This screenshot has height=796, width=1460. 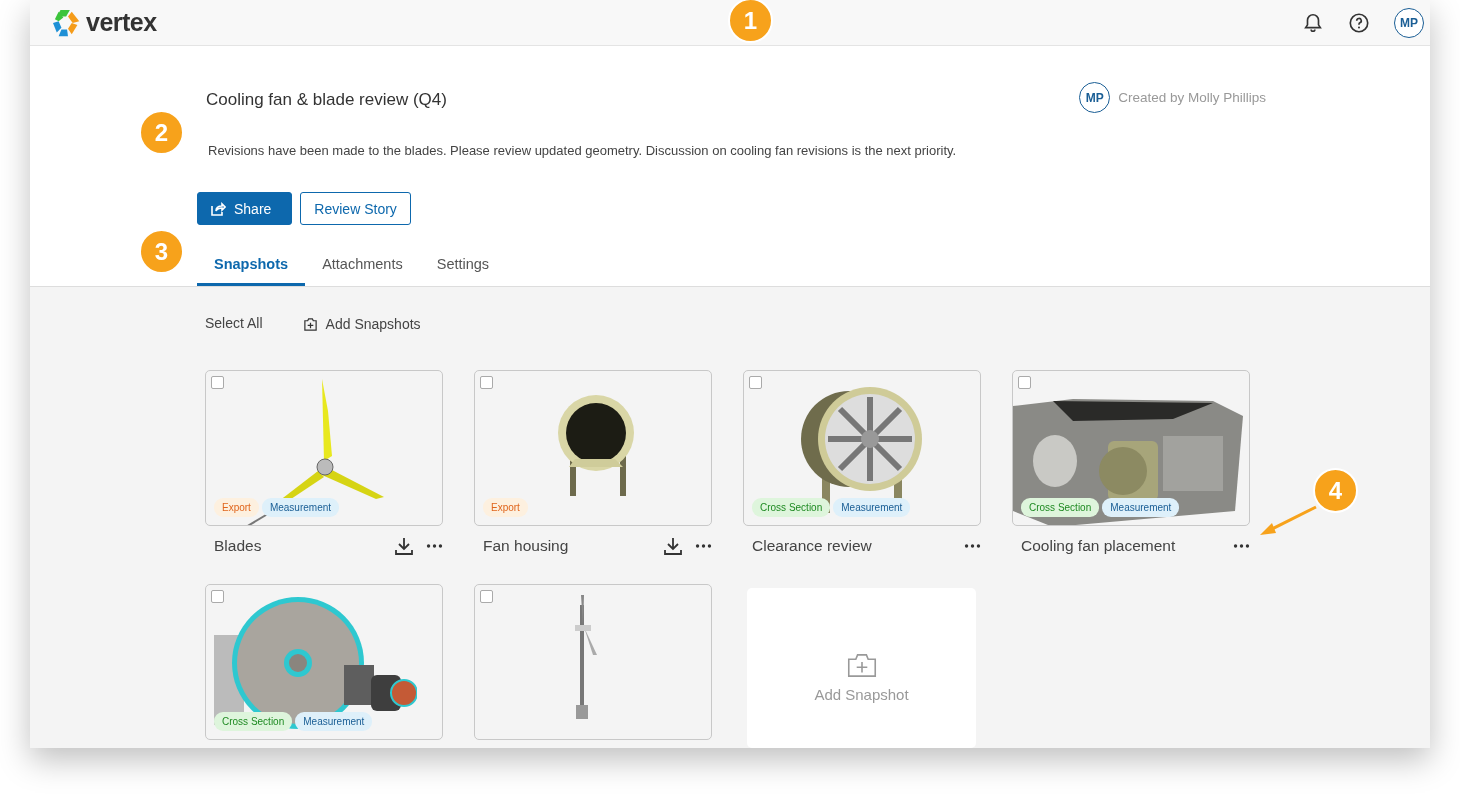 What do you see at coordinates (1095, 97) in the screenshot?
I see `creator-avatar: MP` at bounding box center [1095, 97].